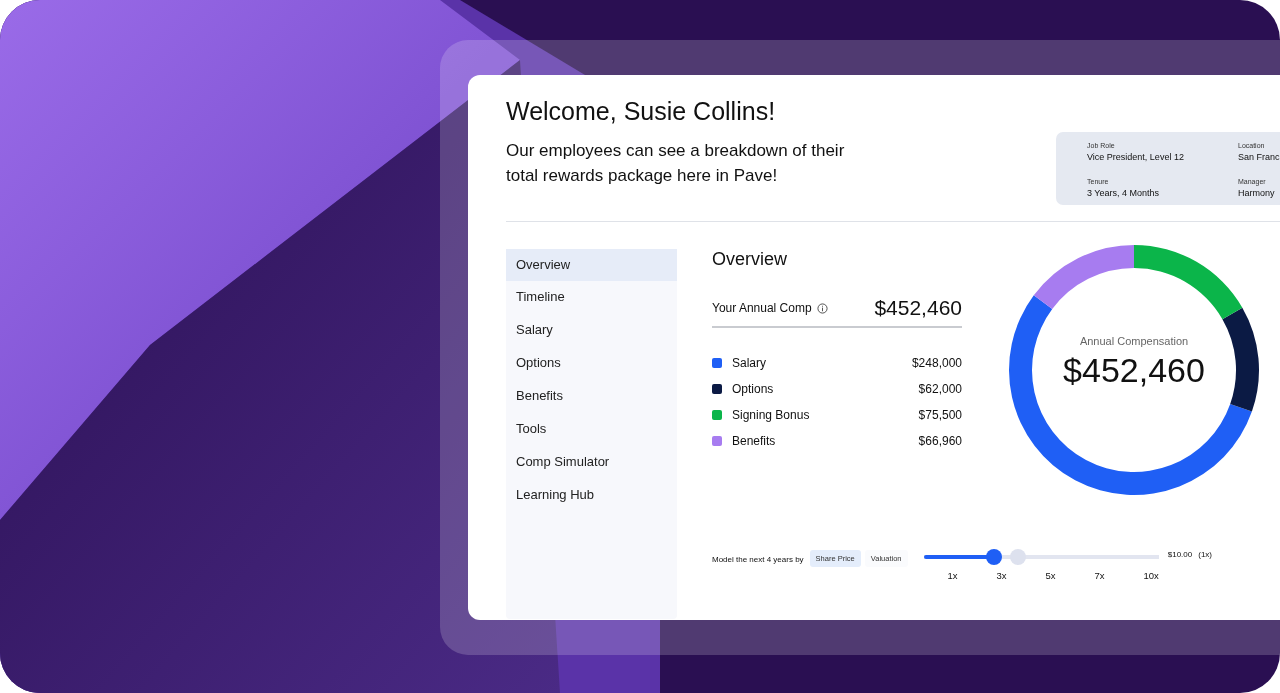 Image resolution: width=1280 pixels, height=693 pixels. Describe the element at coordinates (771, 415) in the screenshot. I see `legend-label: Signing Bonus` at that location.